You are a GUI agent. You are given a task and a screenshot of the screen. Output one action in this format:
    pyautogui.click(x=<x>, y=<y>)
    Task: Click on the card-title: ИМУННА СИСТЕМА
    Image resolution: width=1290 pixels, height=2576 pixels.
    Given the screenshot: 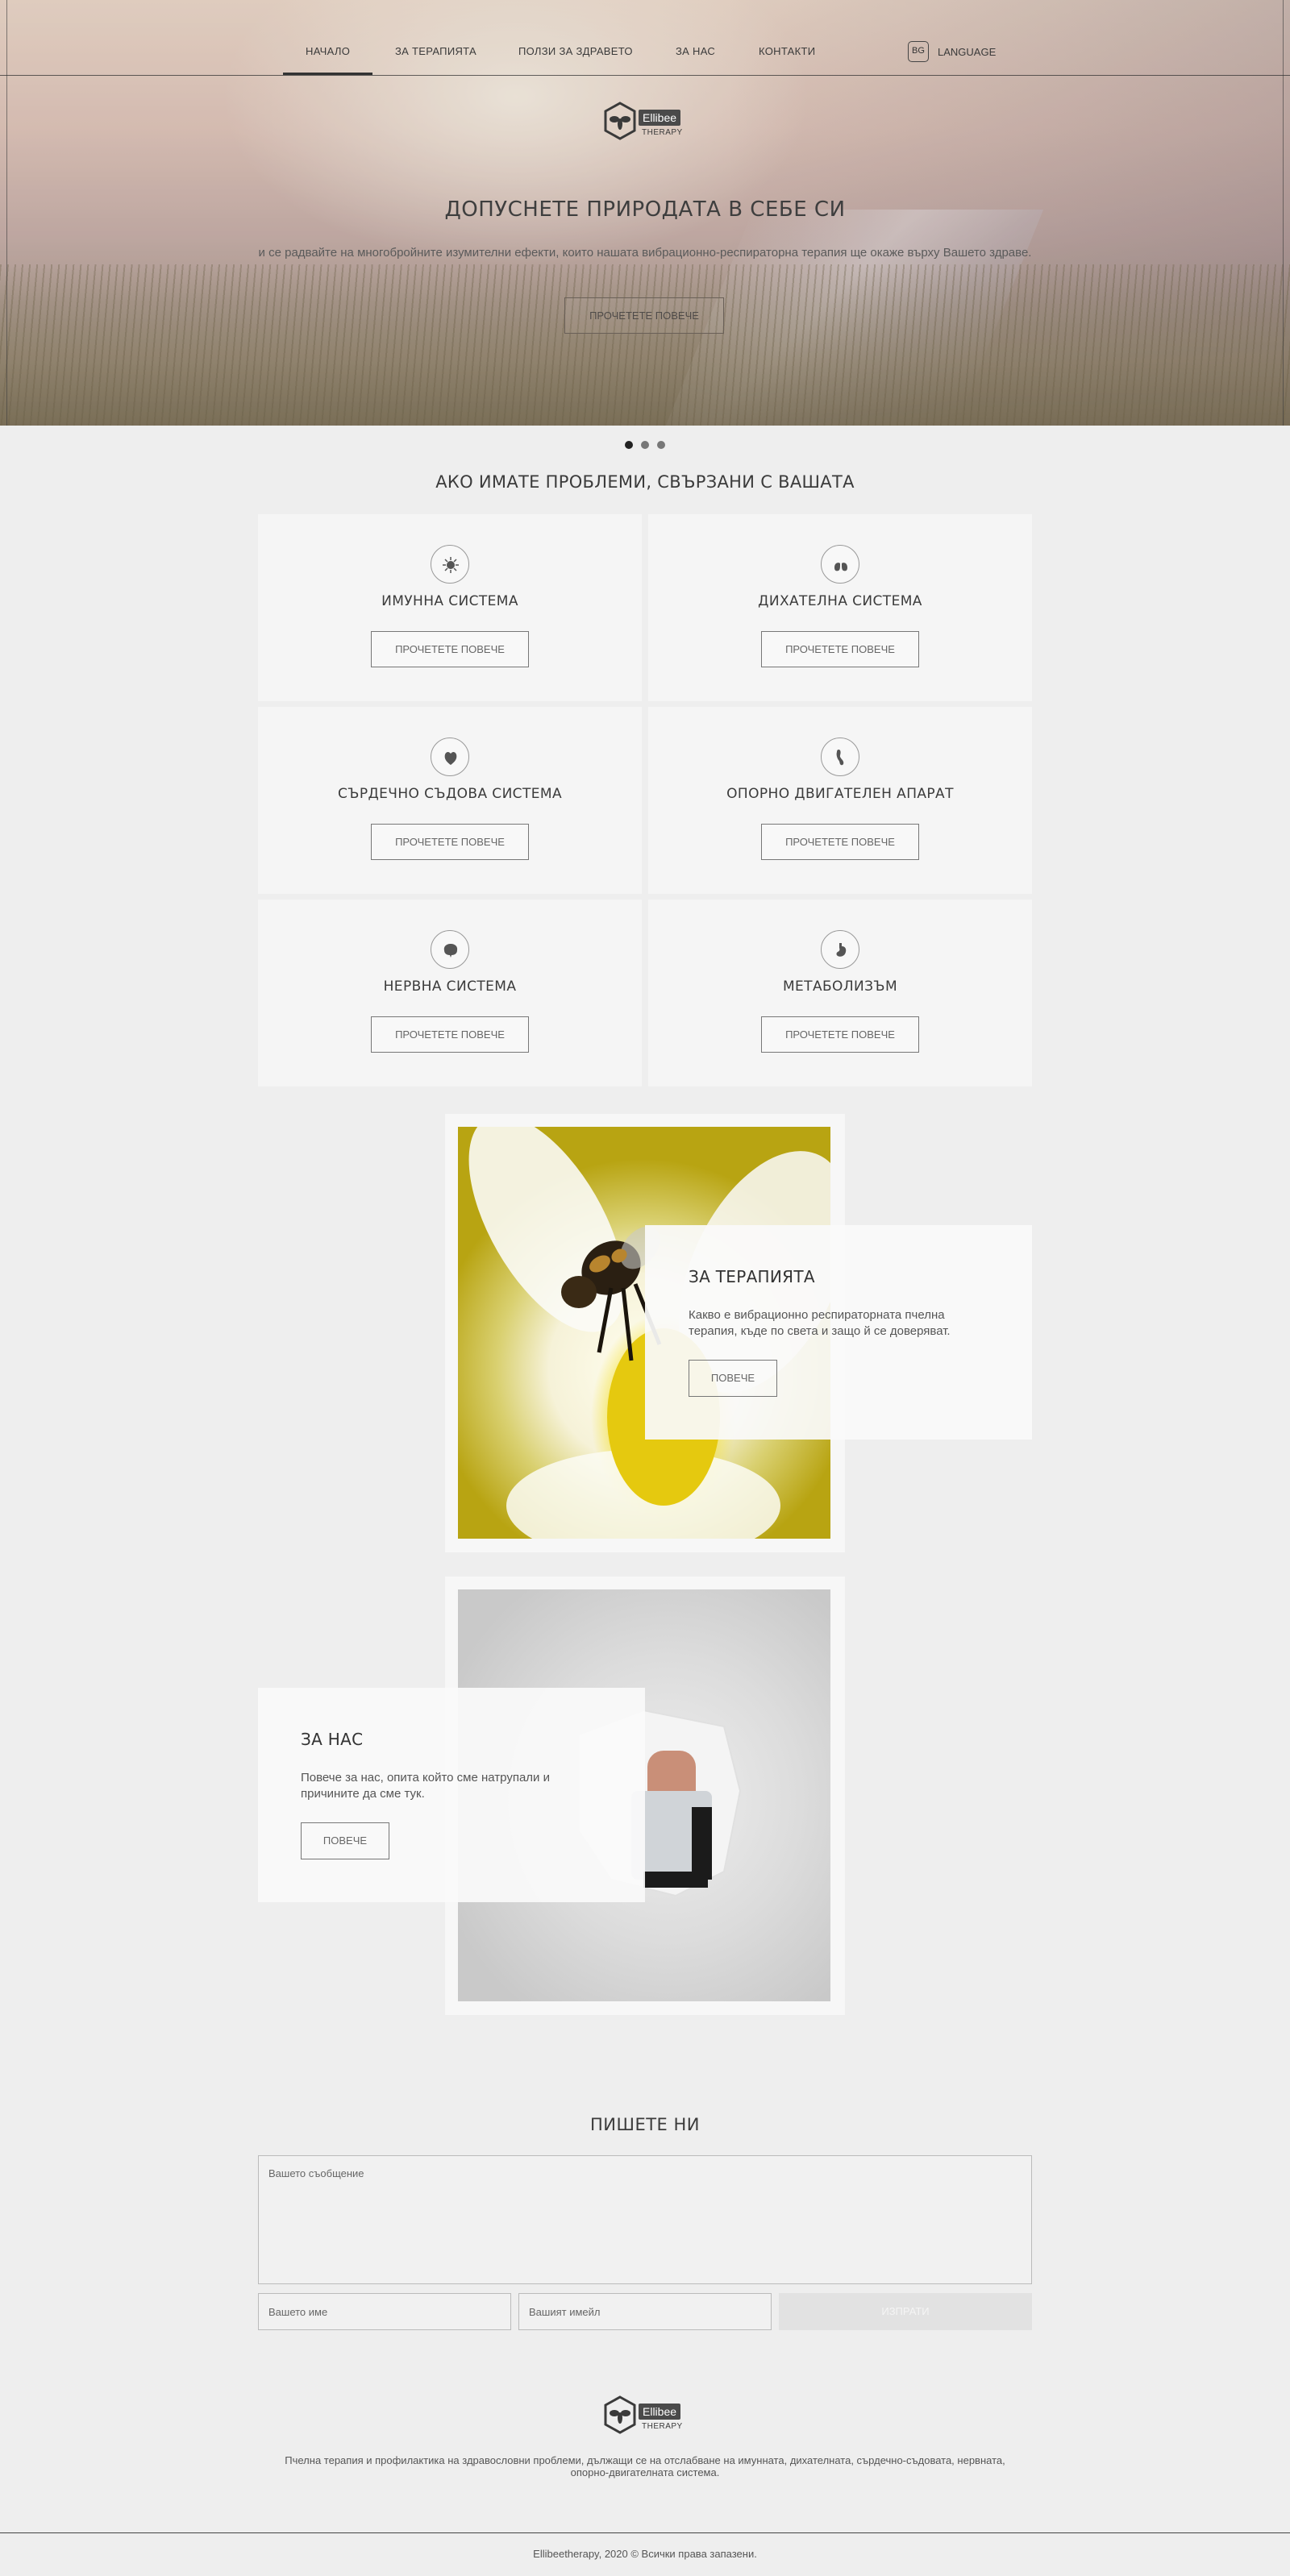 What is the action you would take?
    pyautogui.click(x=449, y=601)
    